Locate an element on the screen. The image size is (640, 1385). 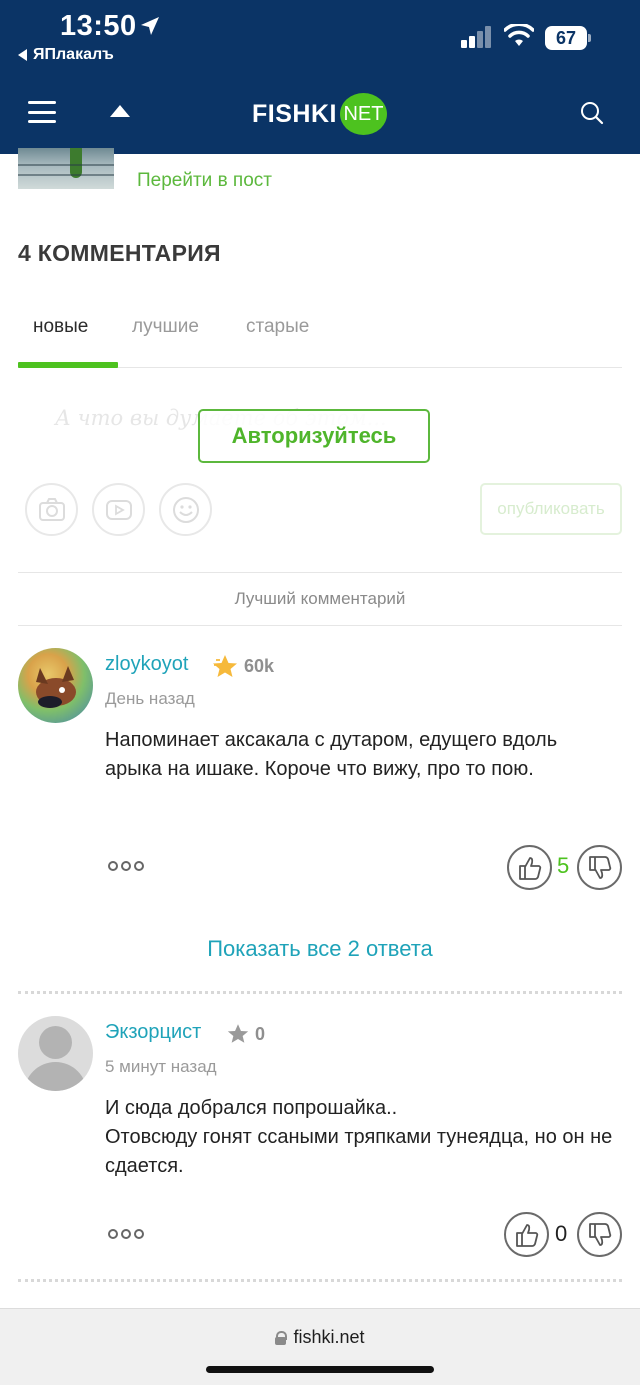
best-comment-label: Лучший комментарий is located at coordinates (320, 599).